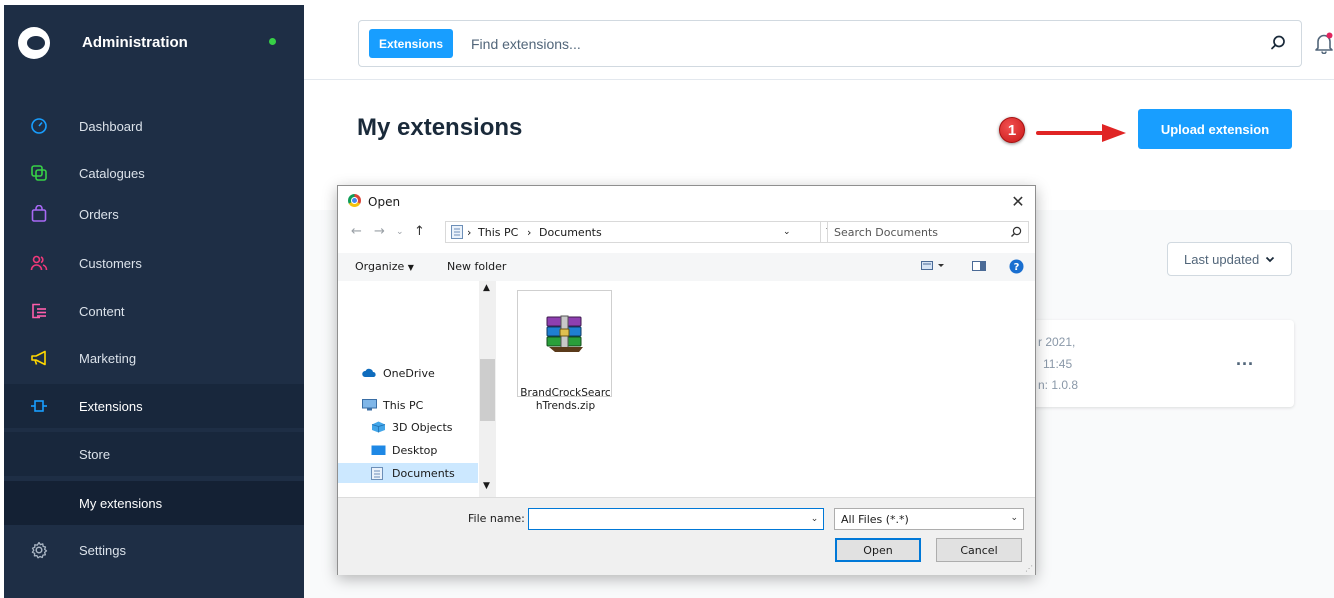  What do you see at coordinates (814, 519) in the screenshot?
I see `chevron-down-icon: ⌄` at bounding box center [814, 519].